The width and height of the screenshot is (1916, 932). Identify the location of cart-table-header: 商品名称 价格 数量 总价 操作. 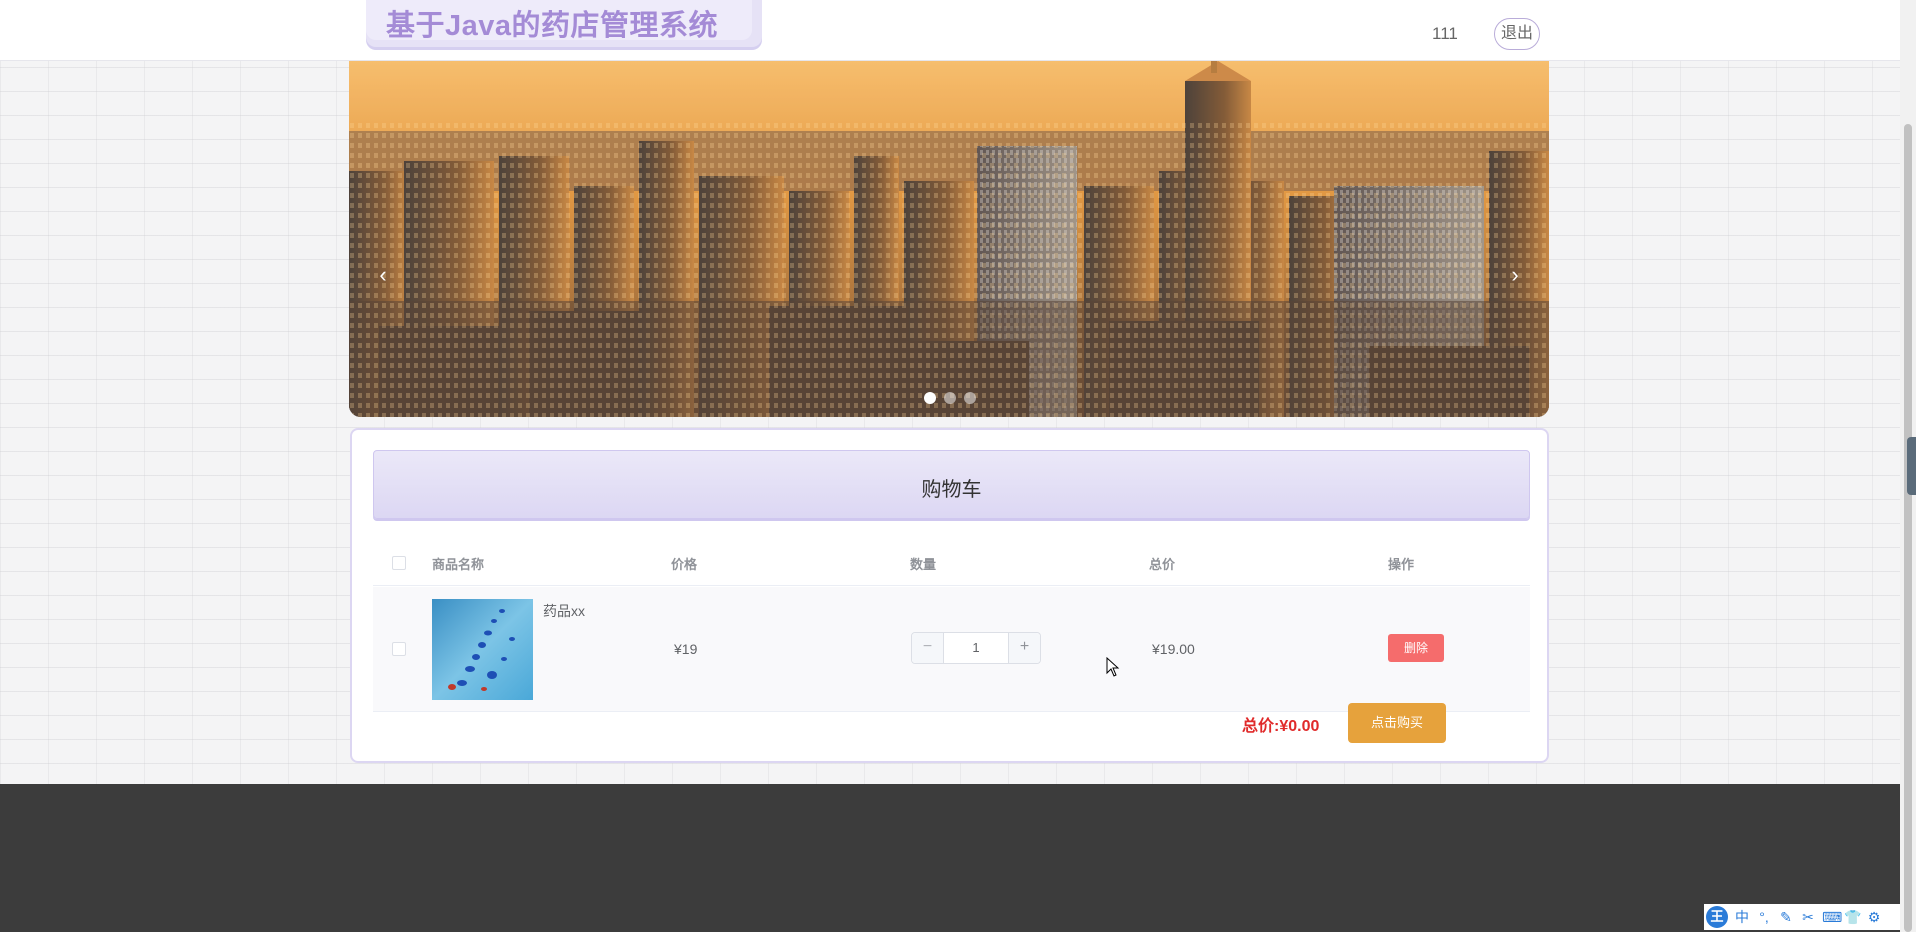
(951, 563).